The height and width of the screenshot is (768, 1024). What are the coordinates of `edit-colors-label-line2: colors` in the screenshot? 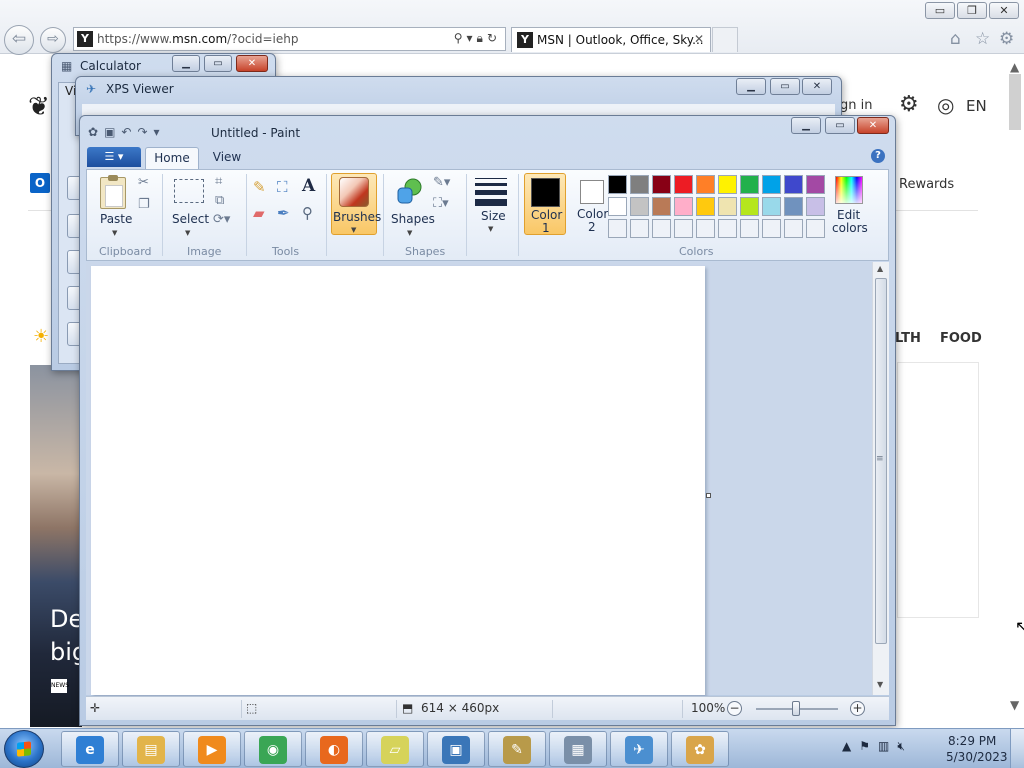 It's located at (850, 228).